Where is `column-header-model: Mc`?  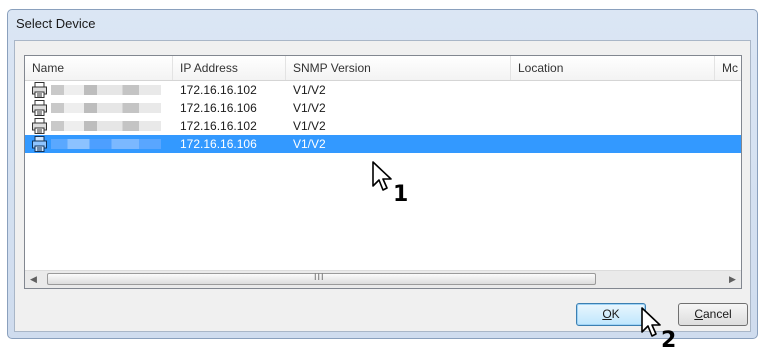
column-header-model: Mc is located at coordinates (728, 68).